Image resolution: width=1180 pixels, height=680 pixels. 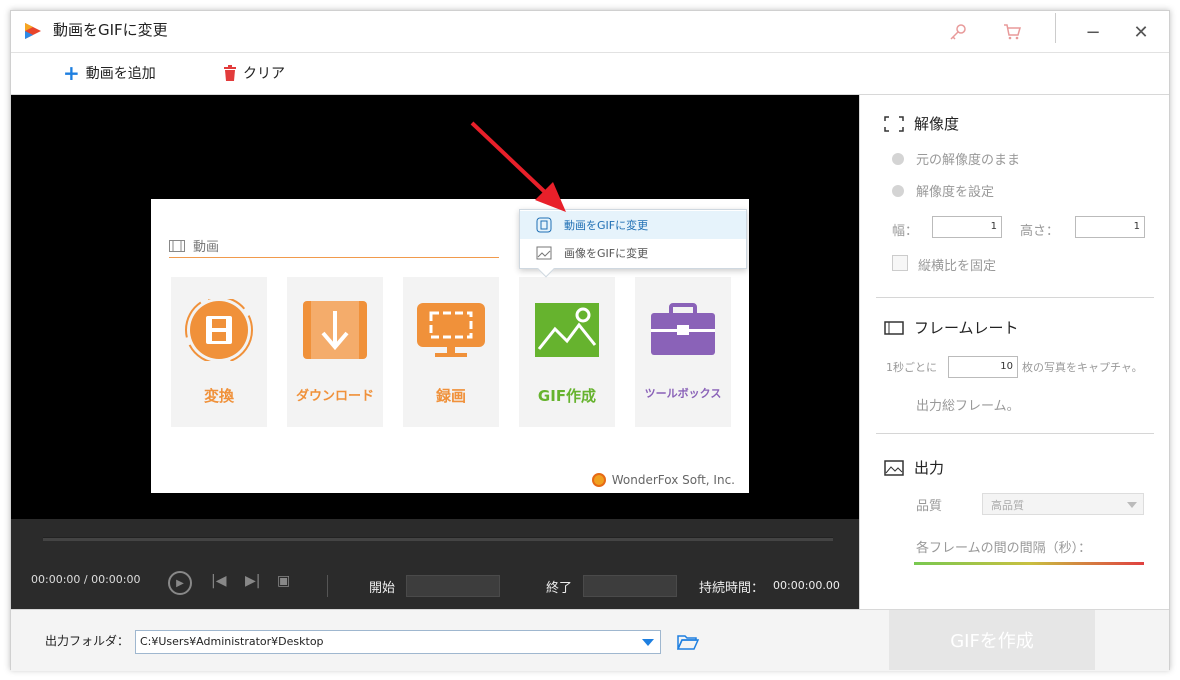 What do you see at coordinates (453, 586) in the screenshot?
I see `start-time-input` at bounding box center [453, 586].